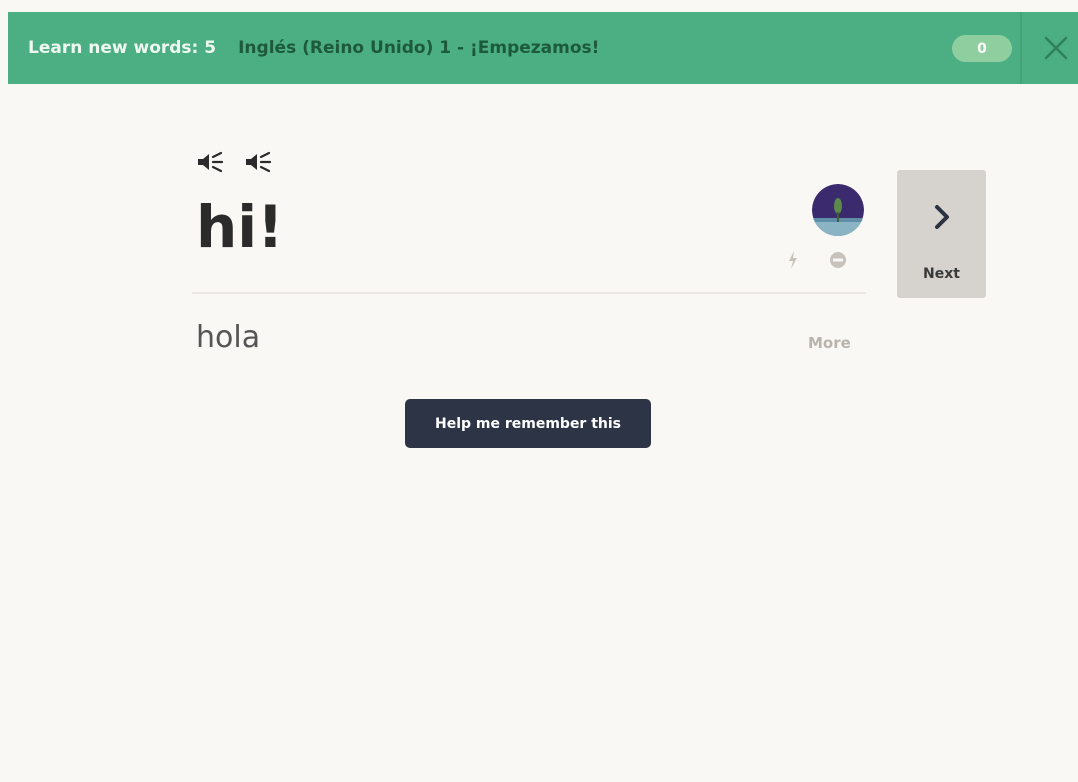 Image resolution: width=1078 pixels, height=782 pixels. What do you see at coordinates (1021, 48) in the screenshot?
I see `header-divider` at bounding box center [1021, 48].